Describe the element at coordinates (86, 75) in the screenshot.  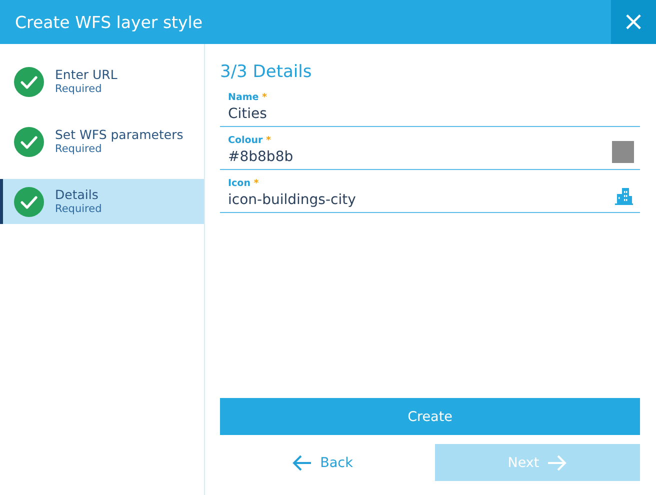
I see `step-title: Enter URL` at that location.